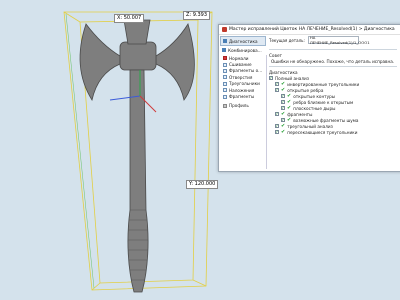 The width and height of the screenshot is (400, 300). Describe the element at coordinates (314, 108) in the screenshot. I see `diagnostic-check-label: плоскостные дыры` at that location.